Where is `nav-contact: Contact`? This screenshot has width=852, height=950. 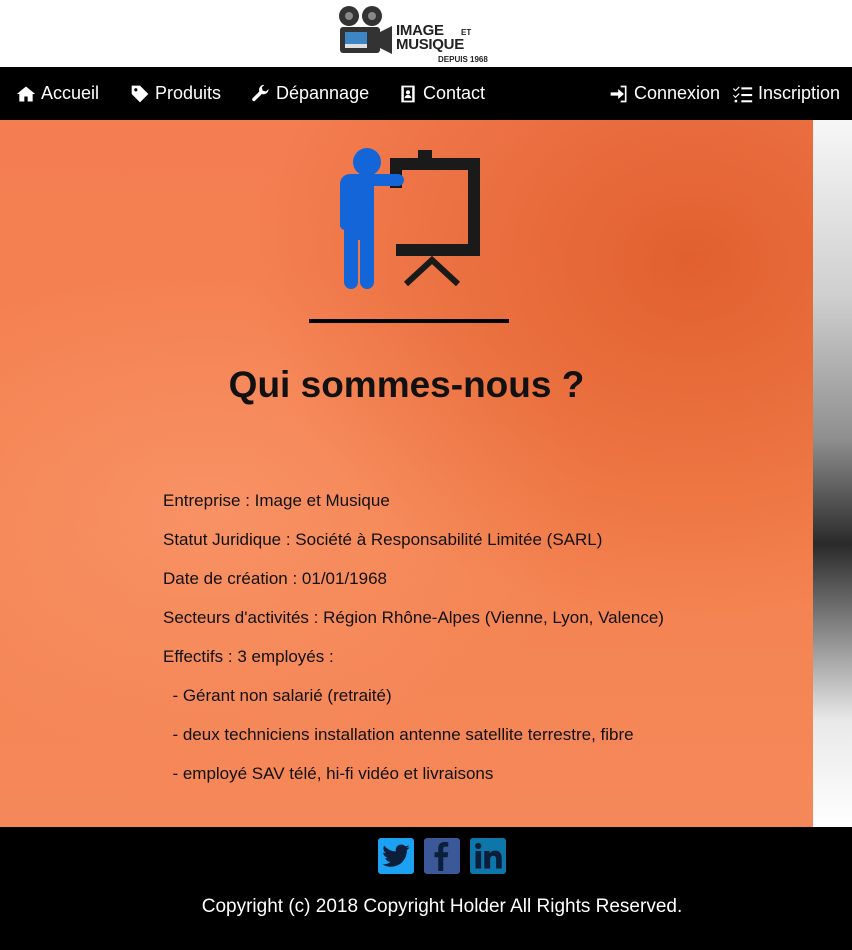 nav-contact: Contact is located at coordinates (441, 93).